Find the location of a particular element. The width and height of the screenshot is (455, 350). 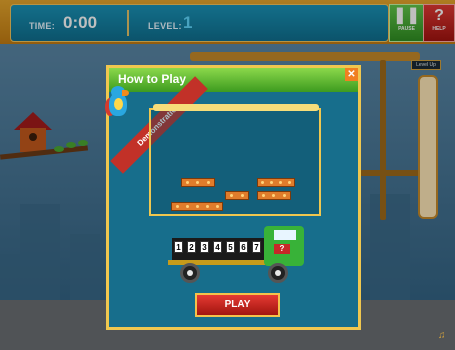

truck-number: 6 is located at coordinates (243, 247).